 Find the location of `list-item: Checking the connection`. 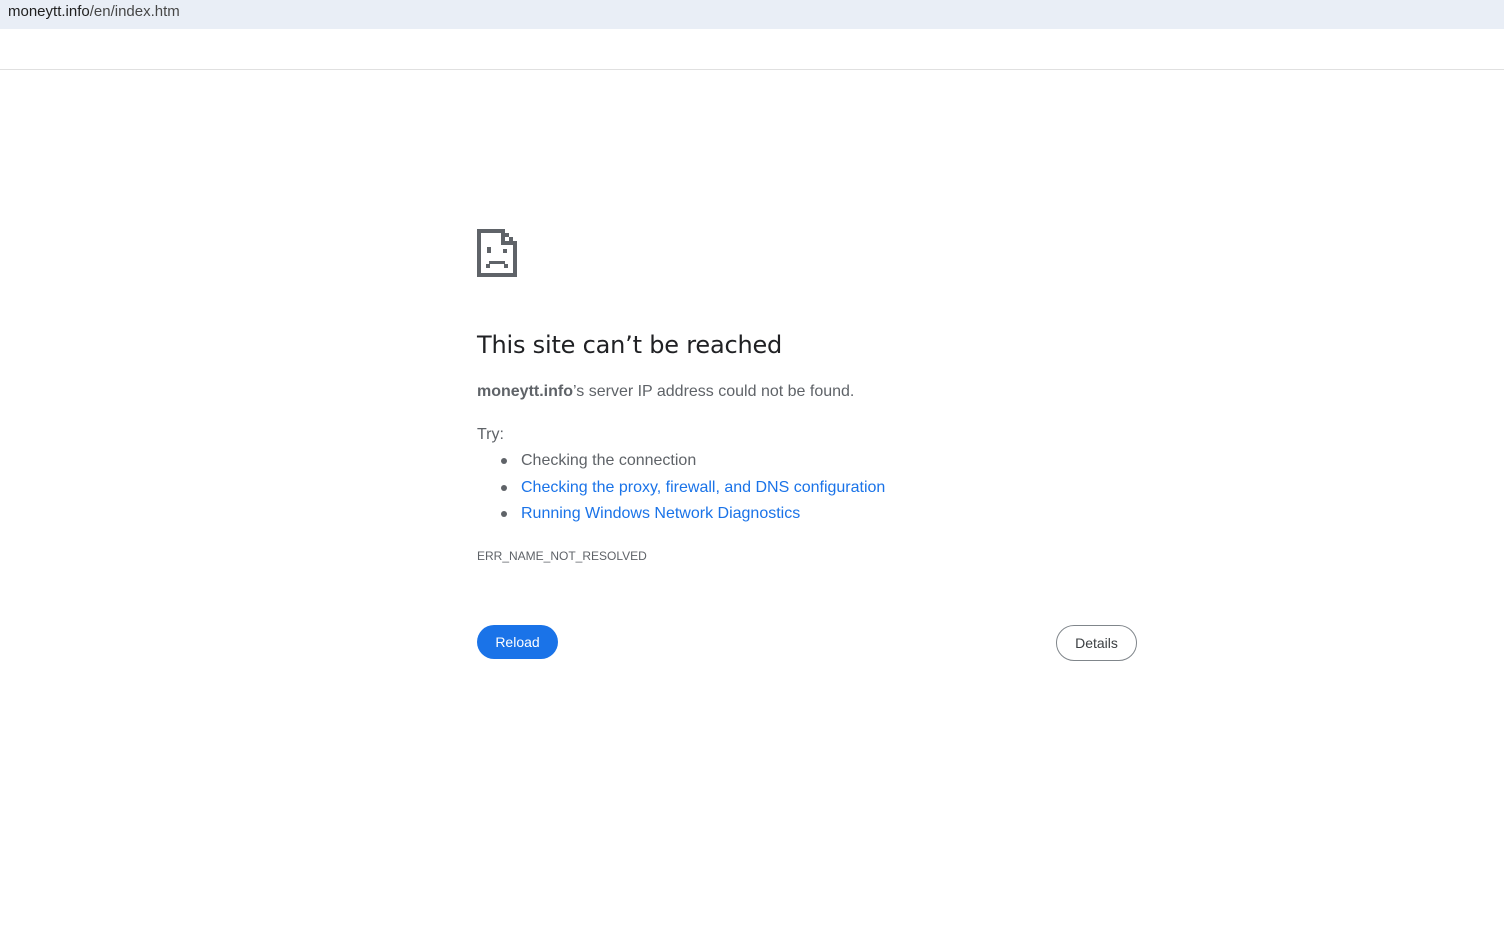

list-item: Checking the connection is located at coordinates (681, 462).